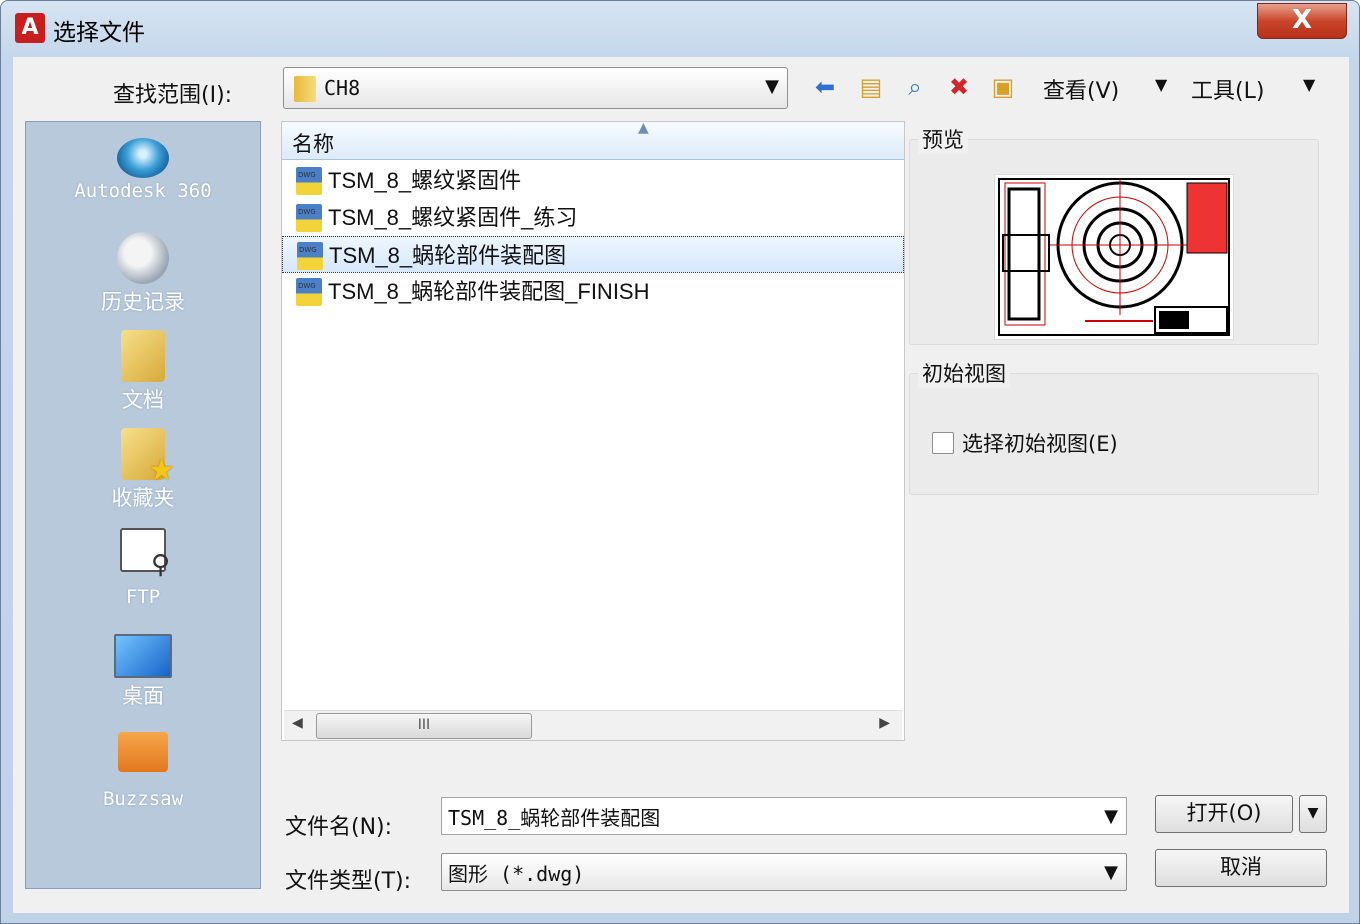 This screenshot has width=1360, height=924. I want to click on buzzsaw-icon, so click(143, 752).